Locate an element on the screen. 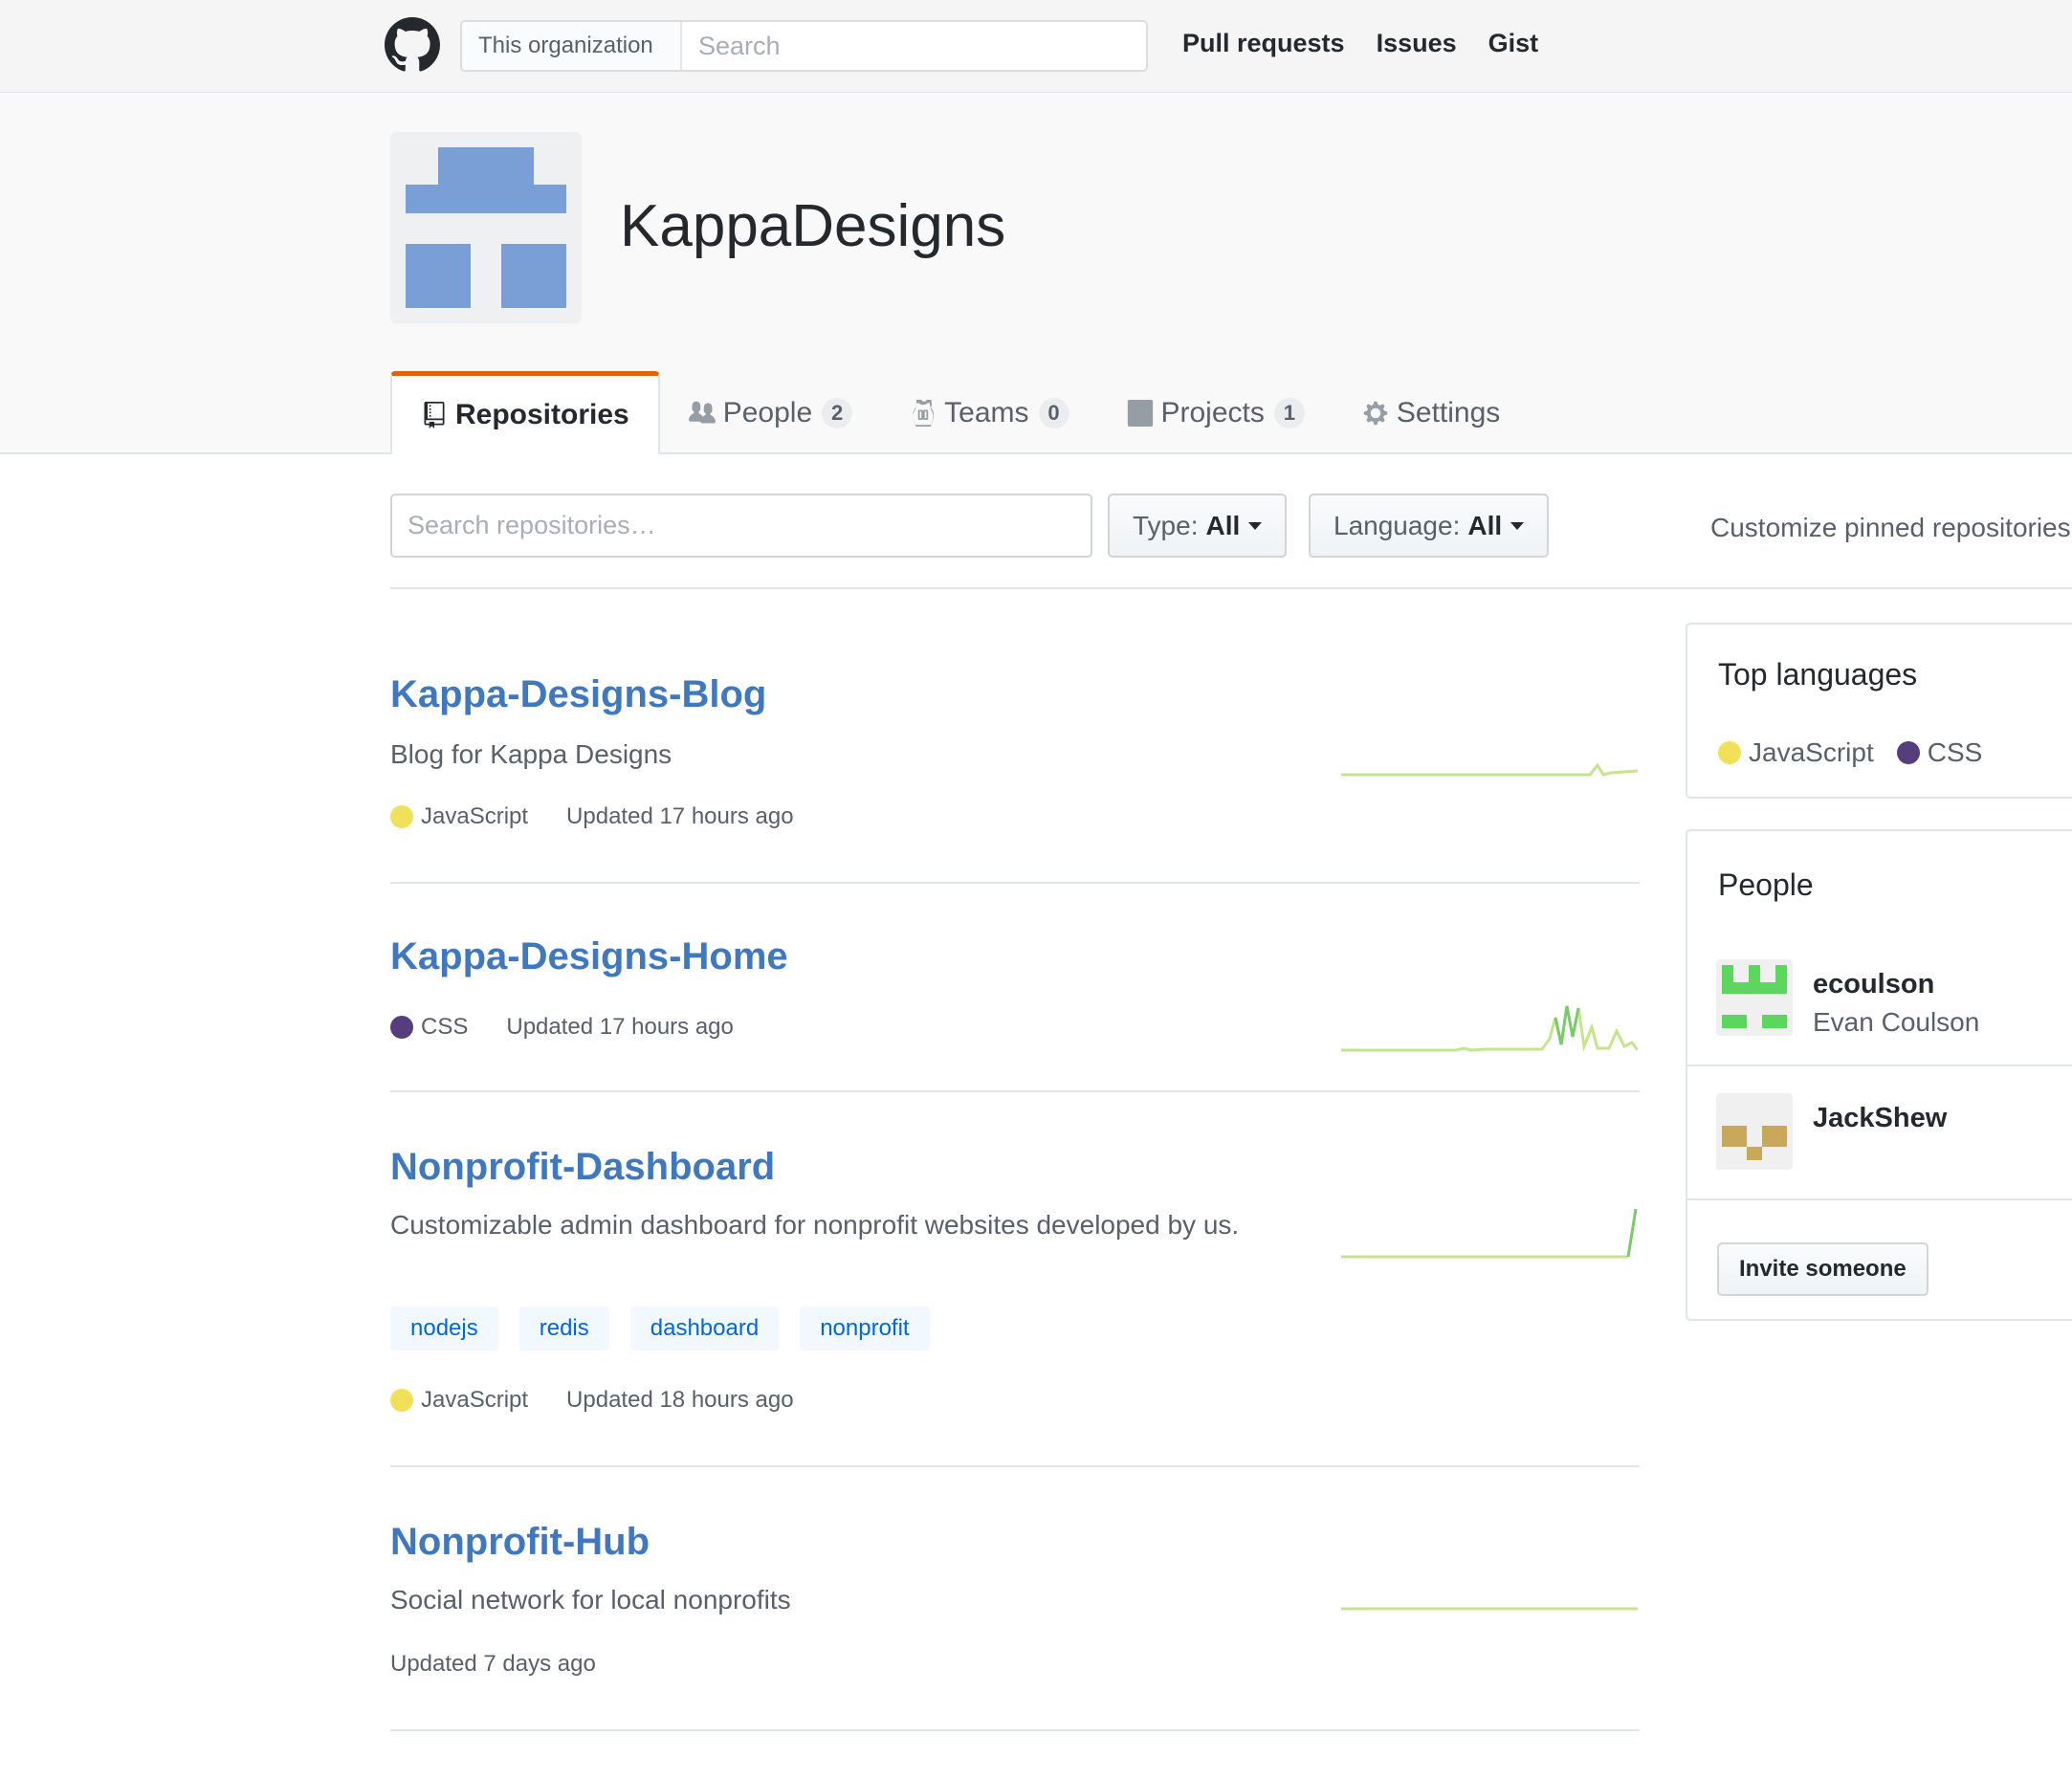 Image resolution: width=2072 pixels, height=1779 pixels. tab-teams: Teams 0 is located at coordinates (989, 412).